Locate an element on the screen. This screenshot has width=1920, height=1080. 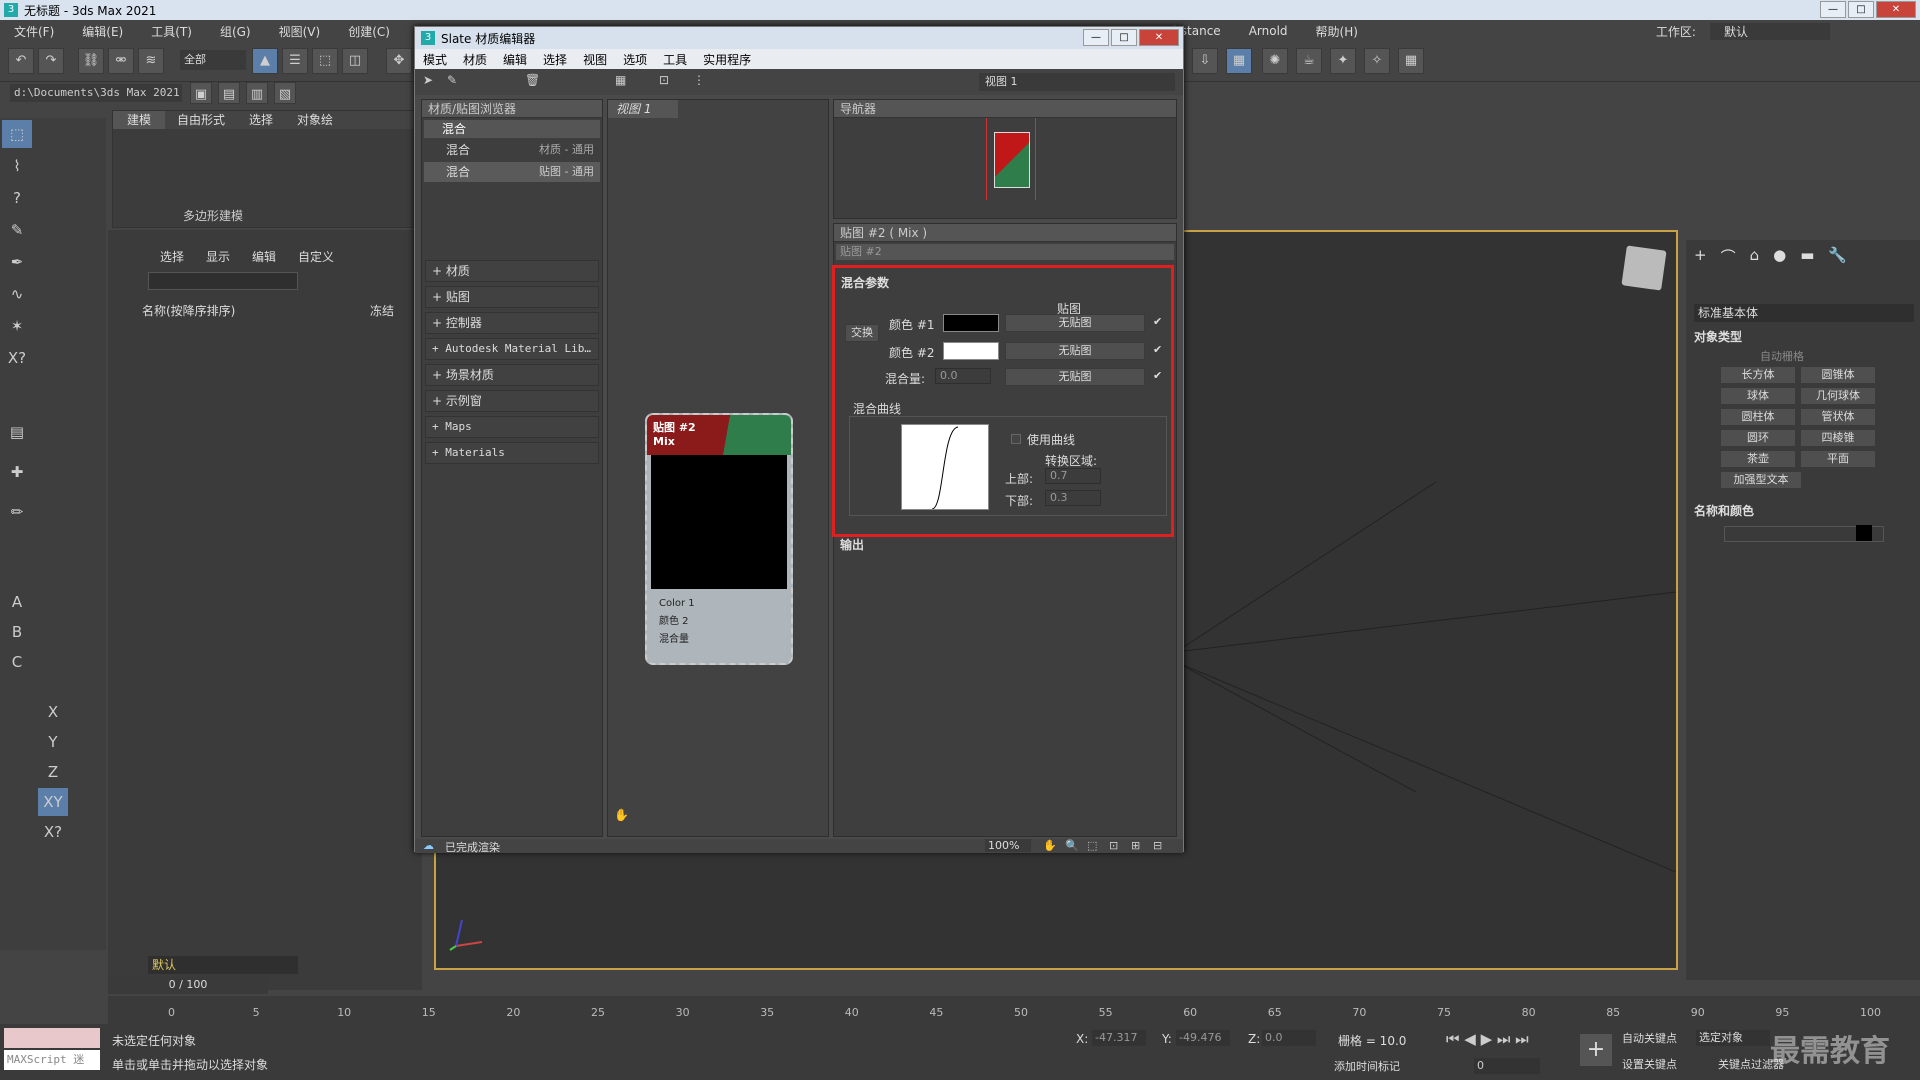
project-path-select: d:\Documents\3ds Max 2021 is located at coordinates (96, 93).